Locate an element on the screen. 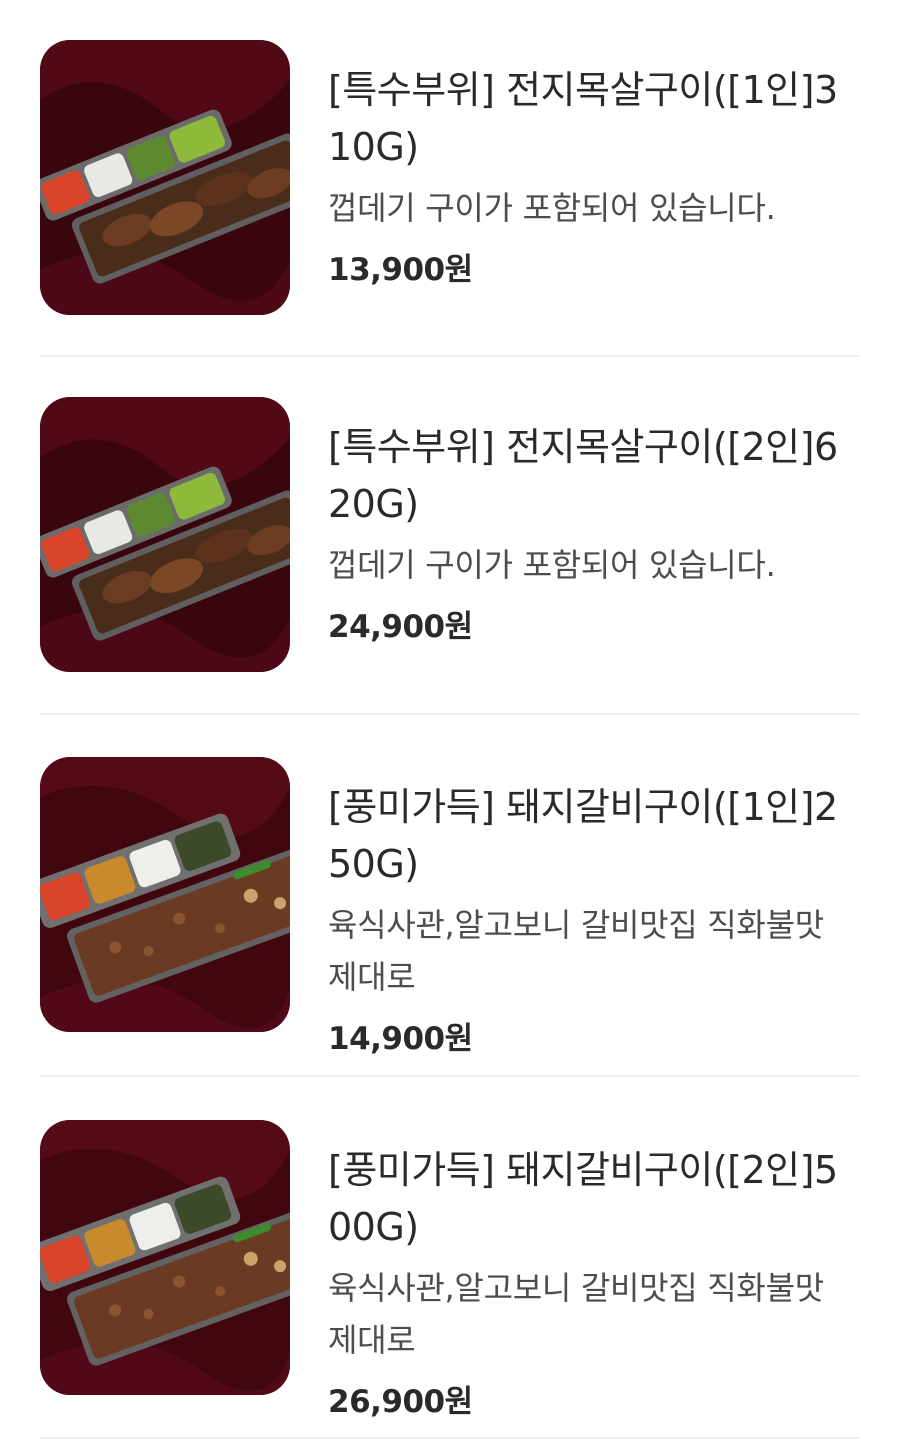  menu-item-price: 24,900원 is located at coordinates (400, 627).